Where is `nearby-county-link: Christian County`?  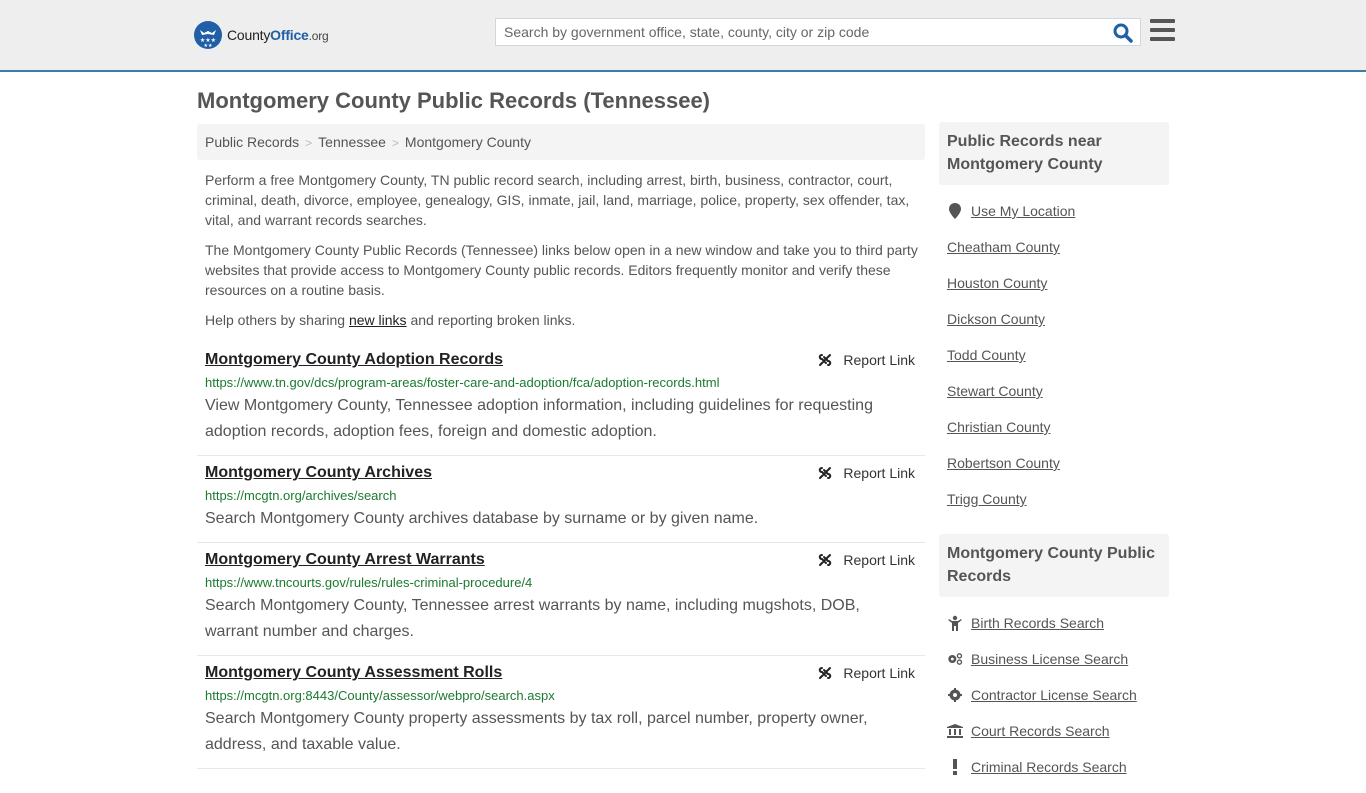 nearby-county-link: Christian County is located at coordinates (999, 427).